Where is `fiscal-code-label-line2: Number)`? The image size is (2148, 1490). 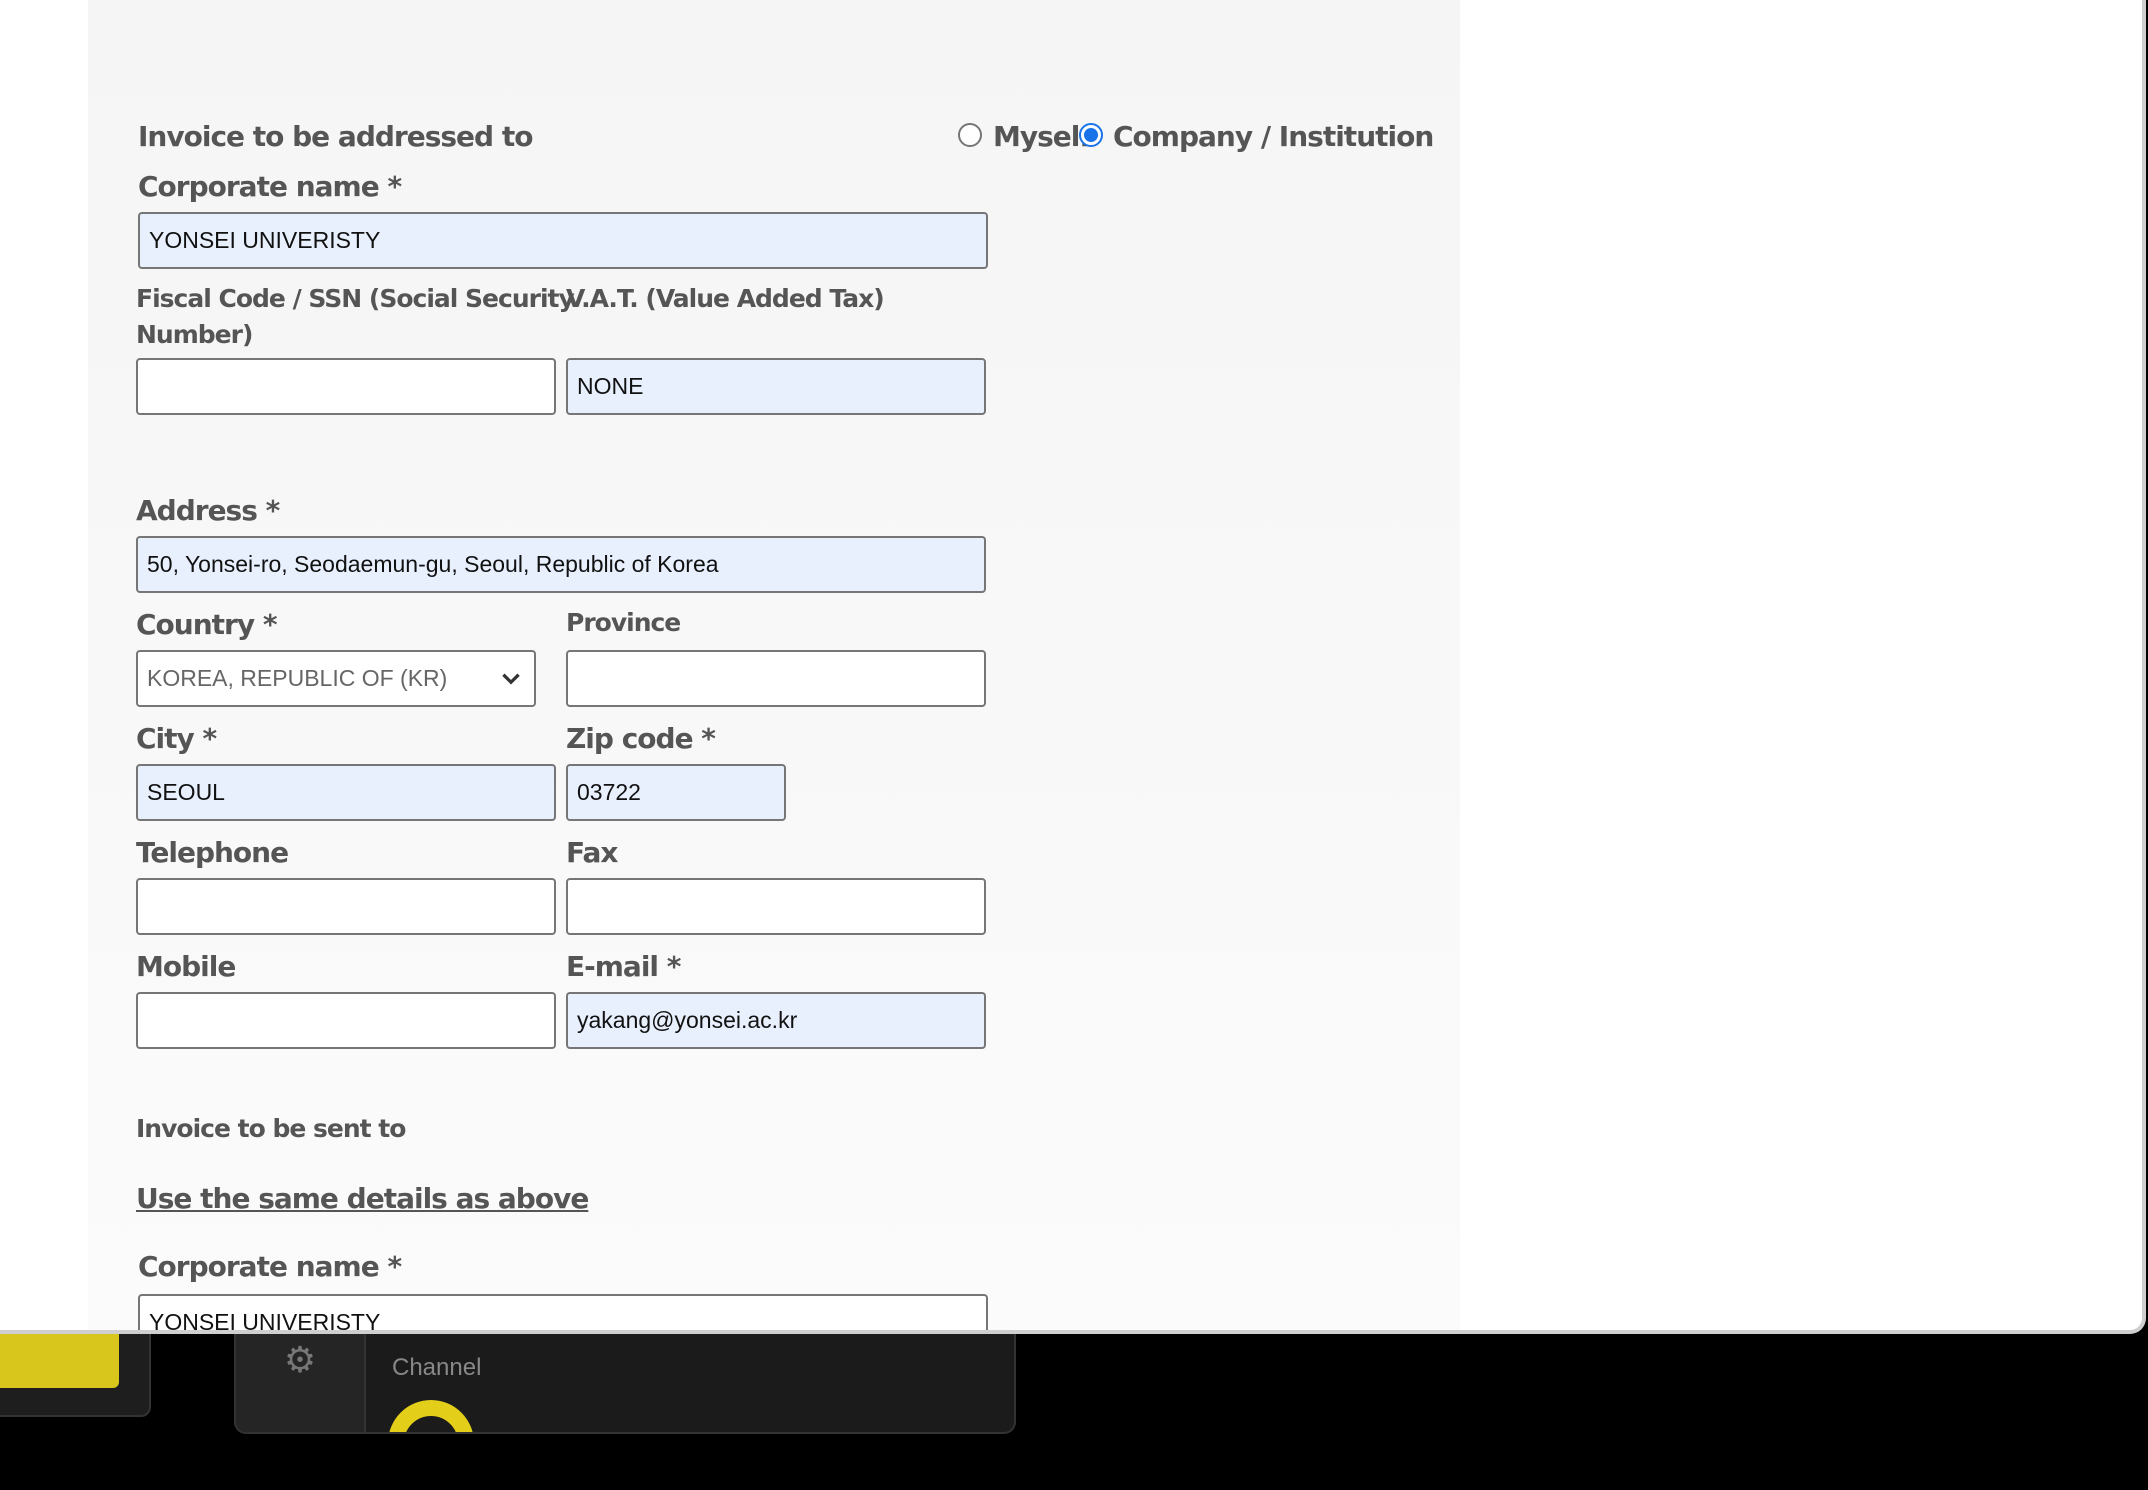
fiscal-code-label-line2: Number) is located at coordinates (194, 334).